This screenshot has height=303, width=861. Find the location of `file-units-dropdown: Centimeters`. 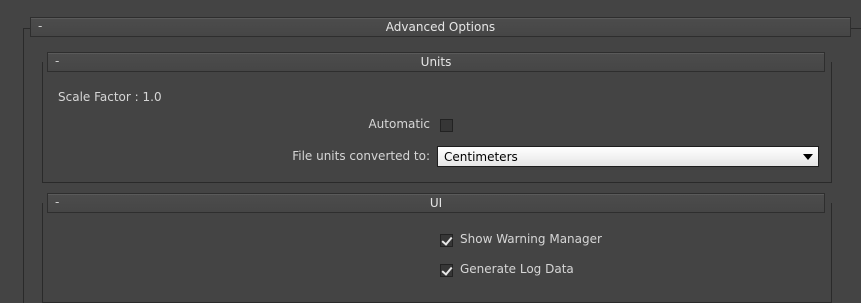

file-units-dropdown: Centimeters is located at coordinates (628, 156).